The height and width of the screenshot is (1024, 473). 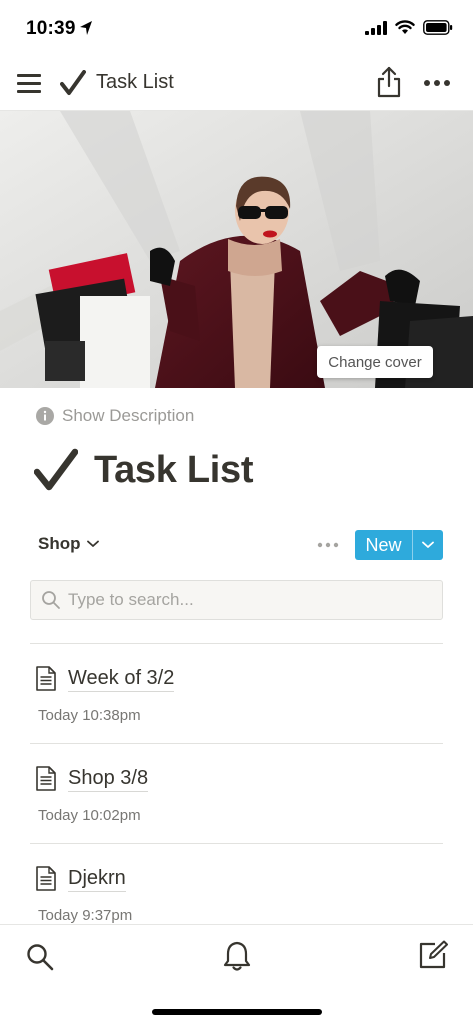 What do you see at coordinates (29, 83) in the screenshot?
I see `menu-icon` at bounding box center [29, 83].